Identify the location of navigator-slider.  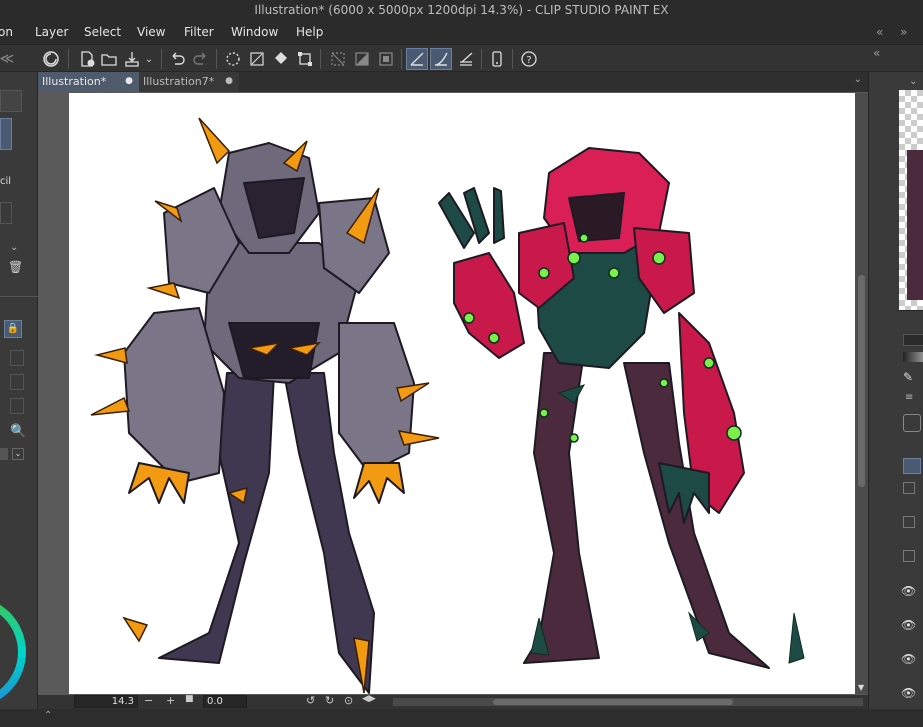
(913, 340).